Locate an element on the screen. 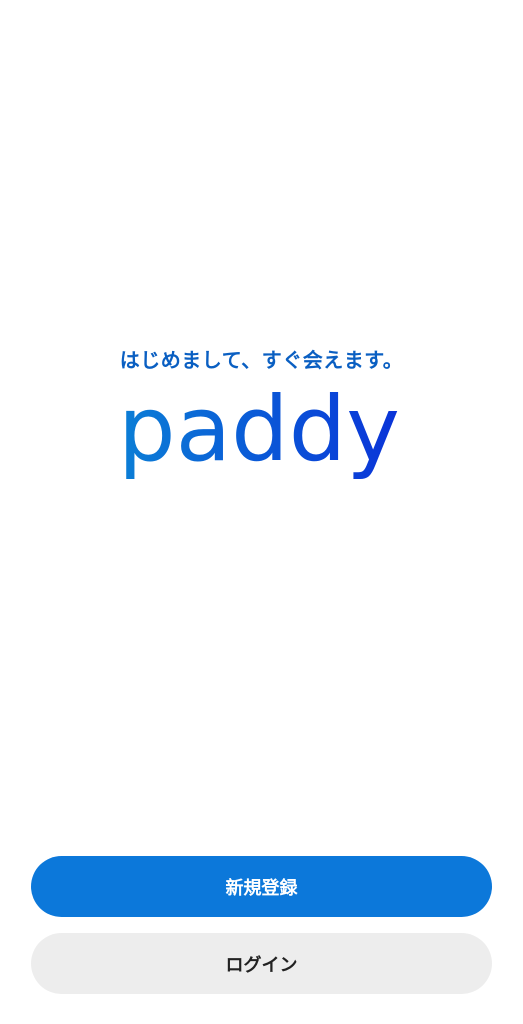  paddy-logo: paddy is located at coordinates (263, 442).